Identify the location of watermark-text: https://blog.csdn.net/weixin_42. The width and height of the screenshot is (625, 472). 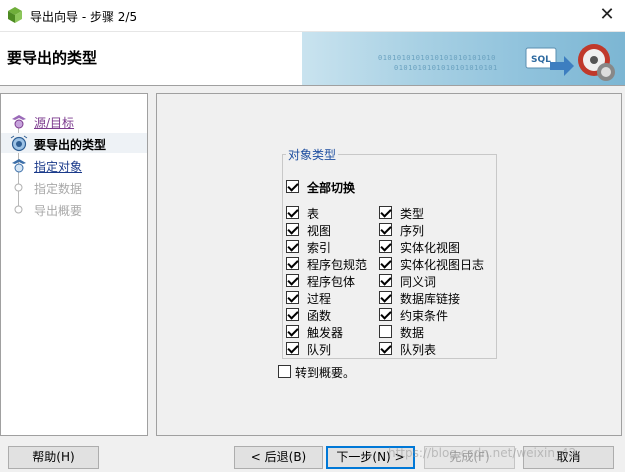
(482, 453).